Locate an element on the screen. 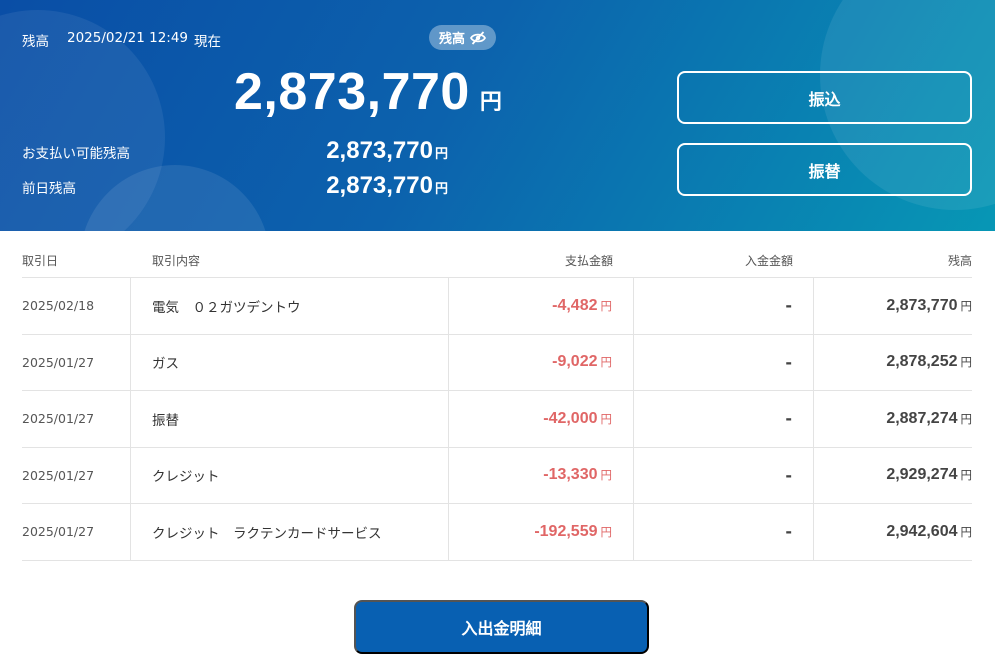  row-payment: -4,482 円 is located at coordinates (541, 306).